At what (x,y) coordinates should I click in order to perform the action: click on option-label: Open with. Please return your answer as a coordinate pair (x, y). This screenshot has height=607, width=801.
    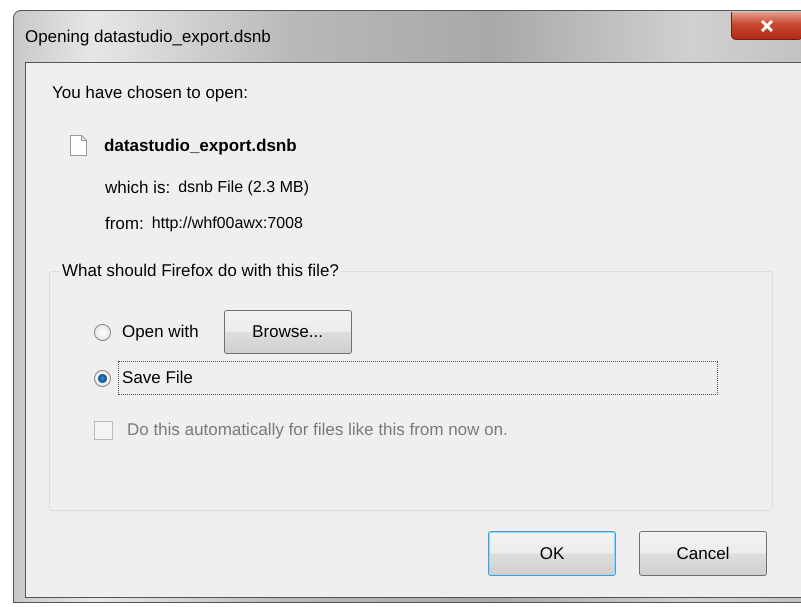
    Looking at the image, I should click on (160, 332).